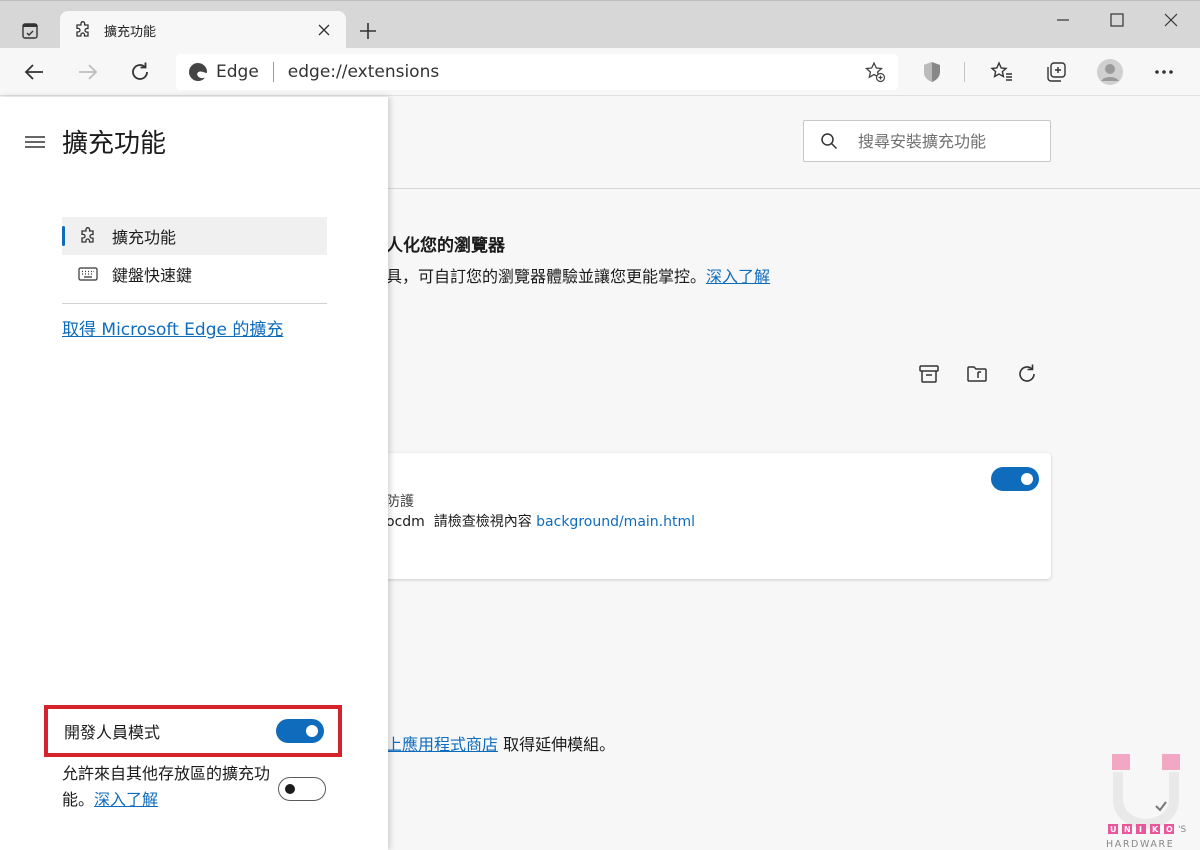 Image resolution: width=1200 pixels, height=850 pixels. I want to click on tracking-prevention-button, so click(932, 72).